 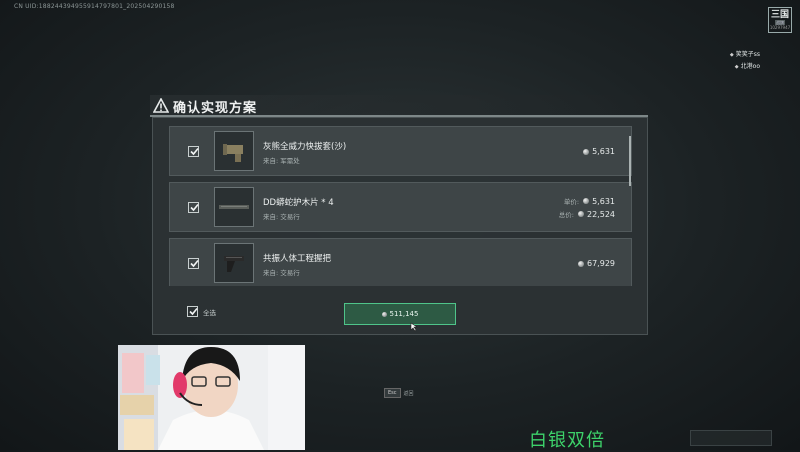 What do you see at coordinates (630, 161) in the screenshot?
I see `list-scrollbar` at bounding box center [630, 161].